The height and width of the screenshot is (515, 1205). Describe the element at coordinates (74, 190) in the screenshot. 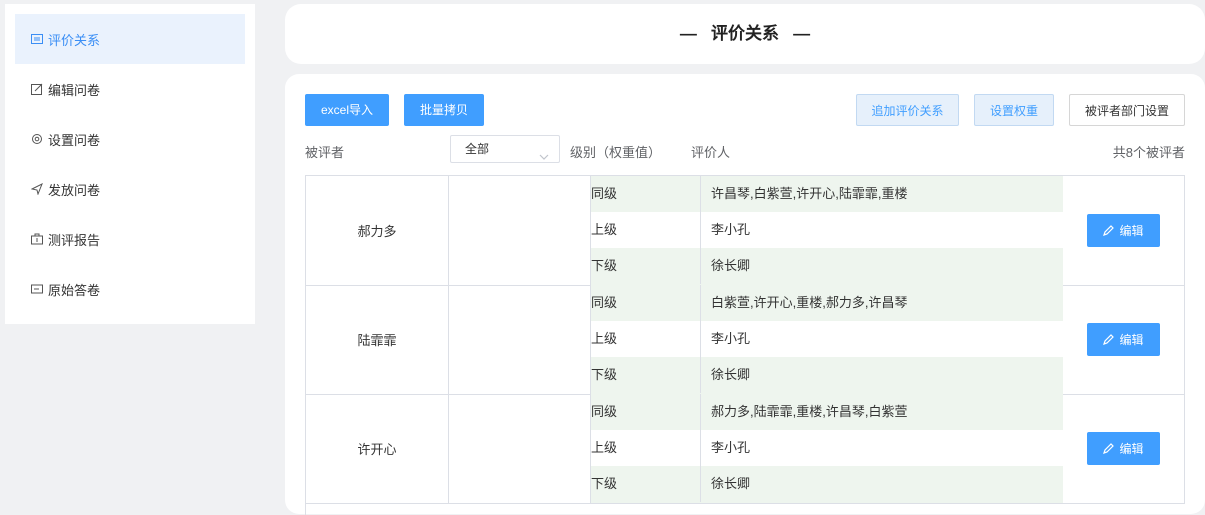

I see `sidebar-item-label: 发放问卷` at that location.